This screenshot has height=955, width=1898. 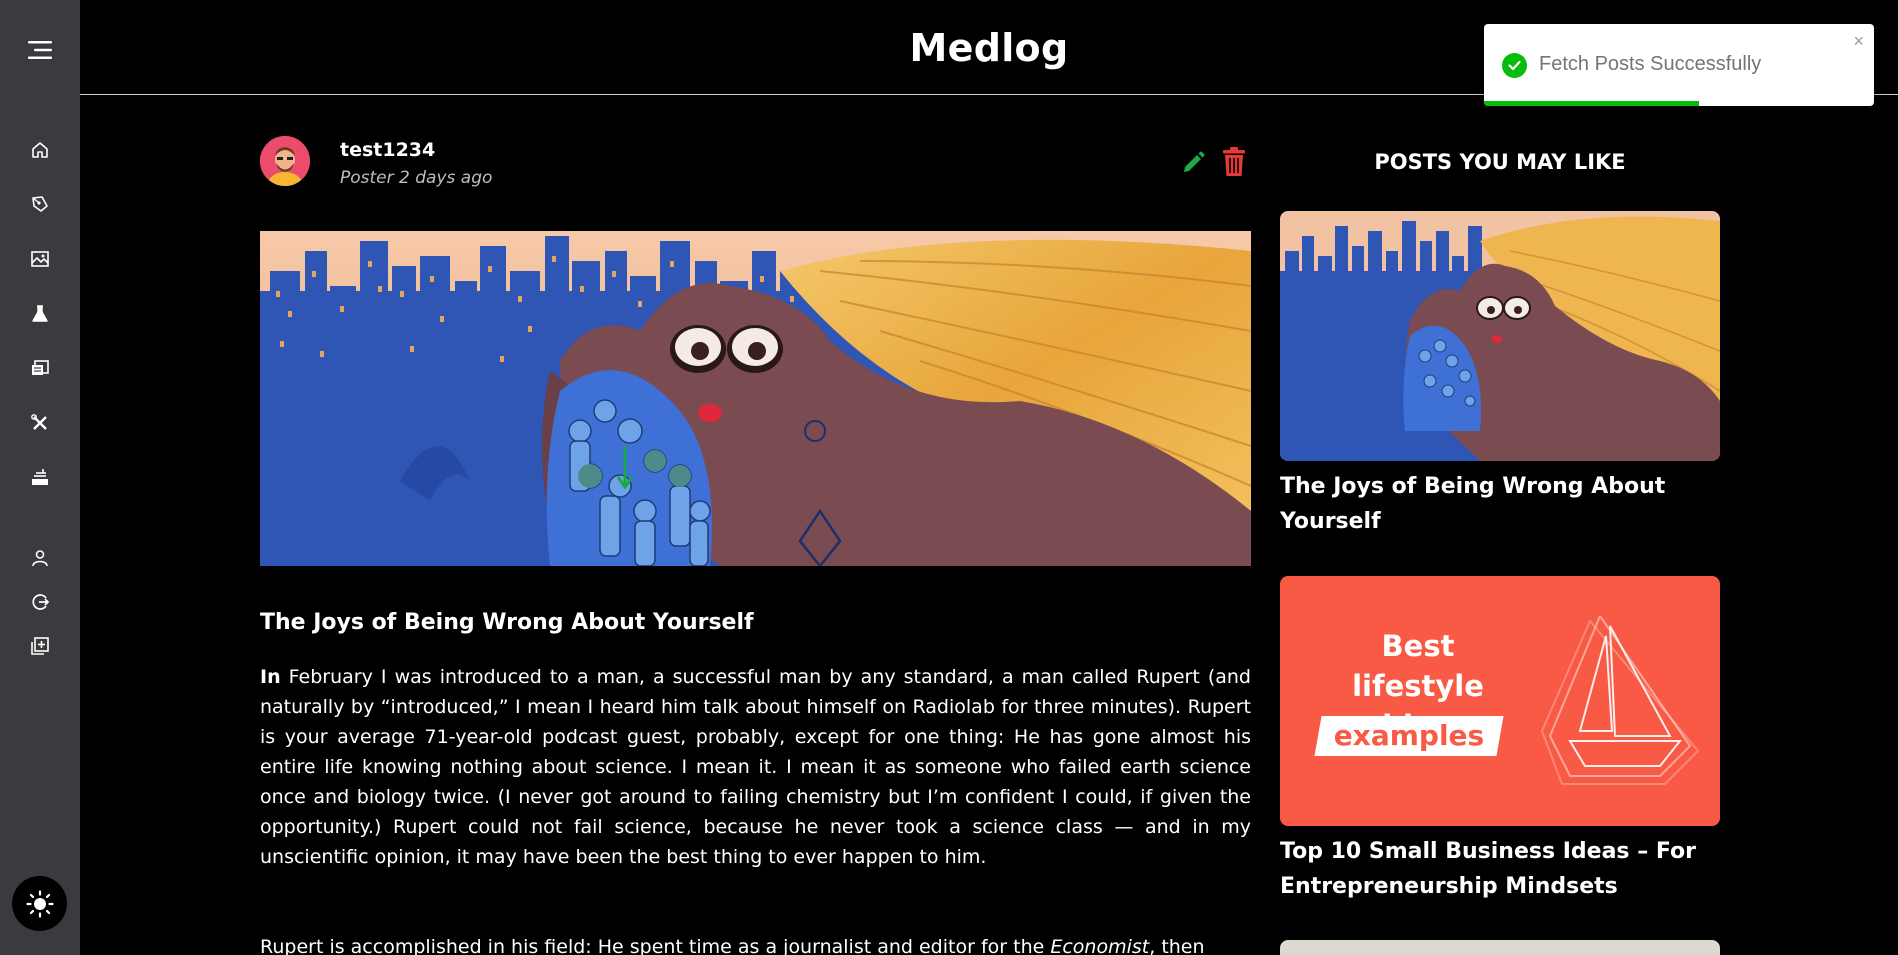 What do you see at coordinates (1500, 701) in the screenshot?
I see `suggested-post-image: Best lifestyle blog examples` at bounding box center [1500, 701].